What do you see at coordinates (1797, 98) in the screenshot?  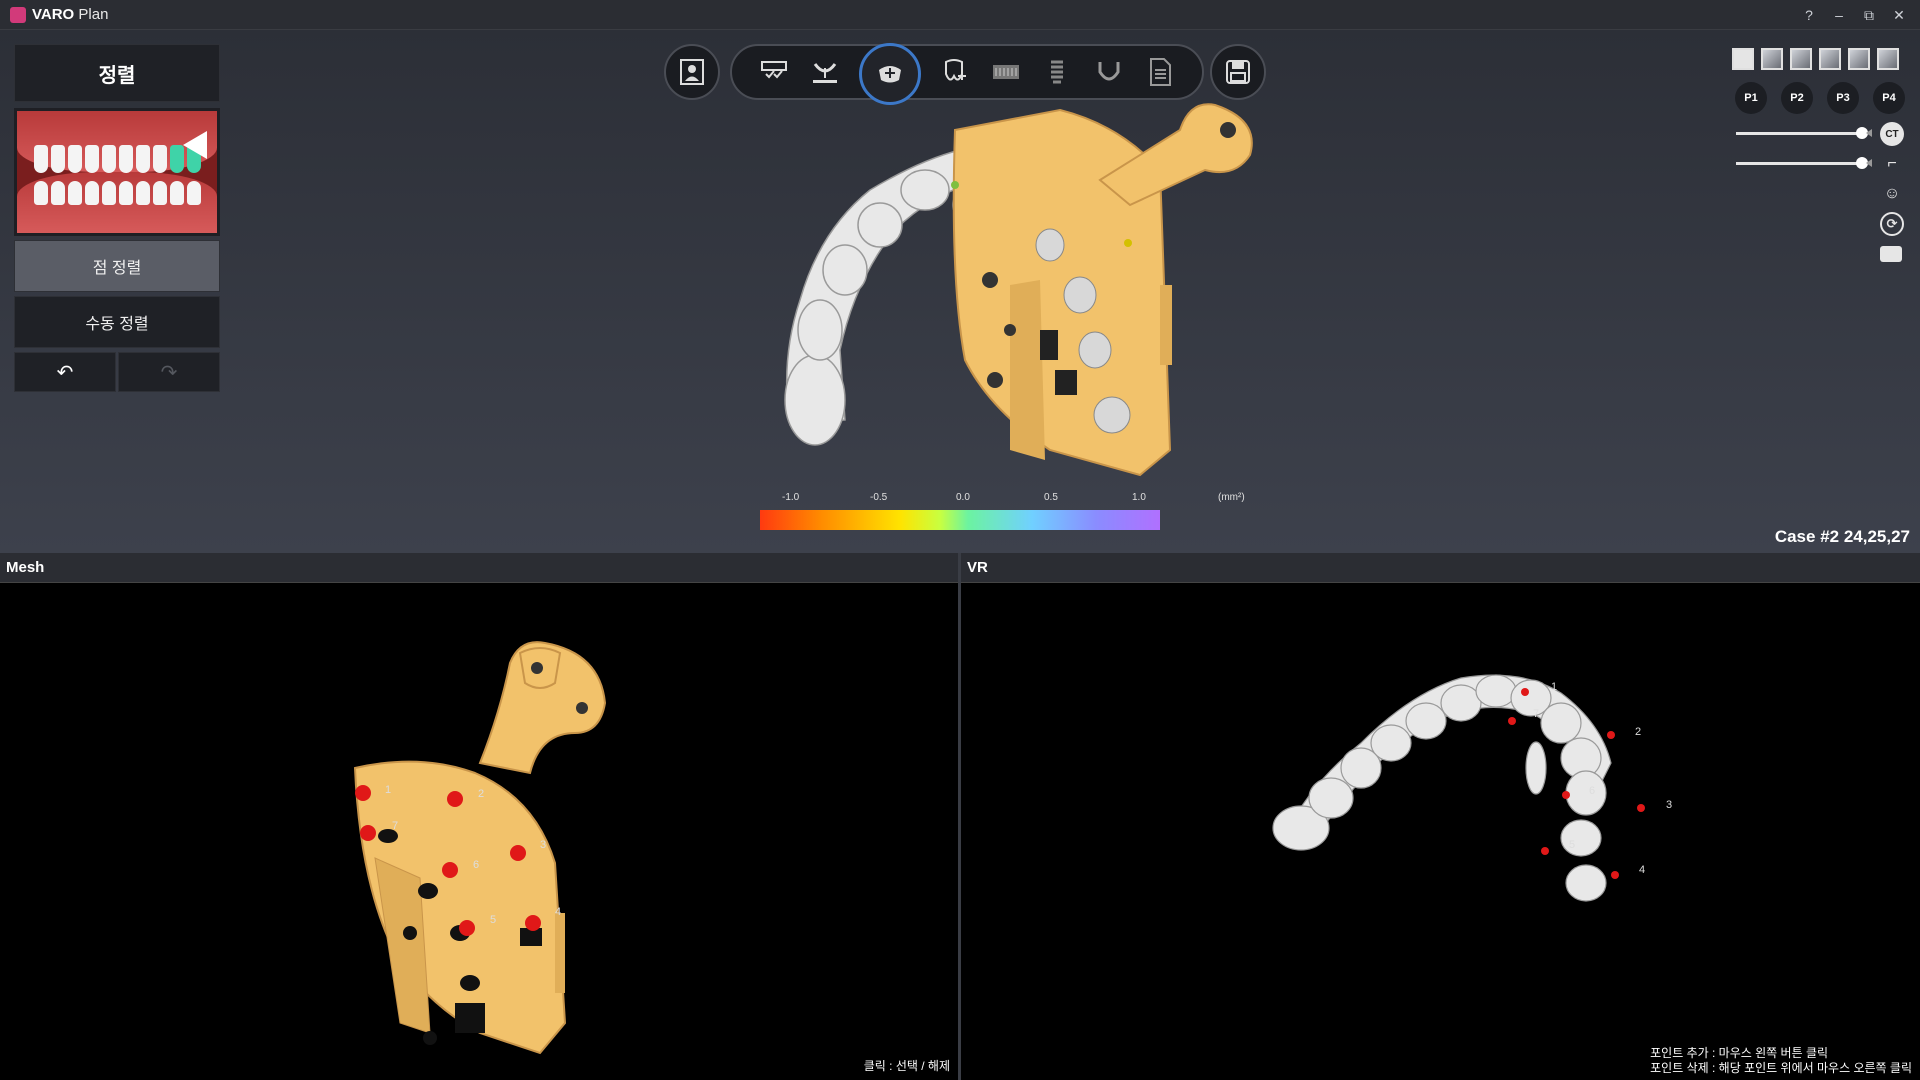 I see `preset-p2-button: P2` at bounding box center [1797, 98].